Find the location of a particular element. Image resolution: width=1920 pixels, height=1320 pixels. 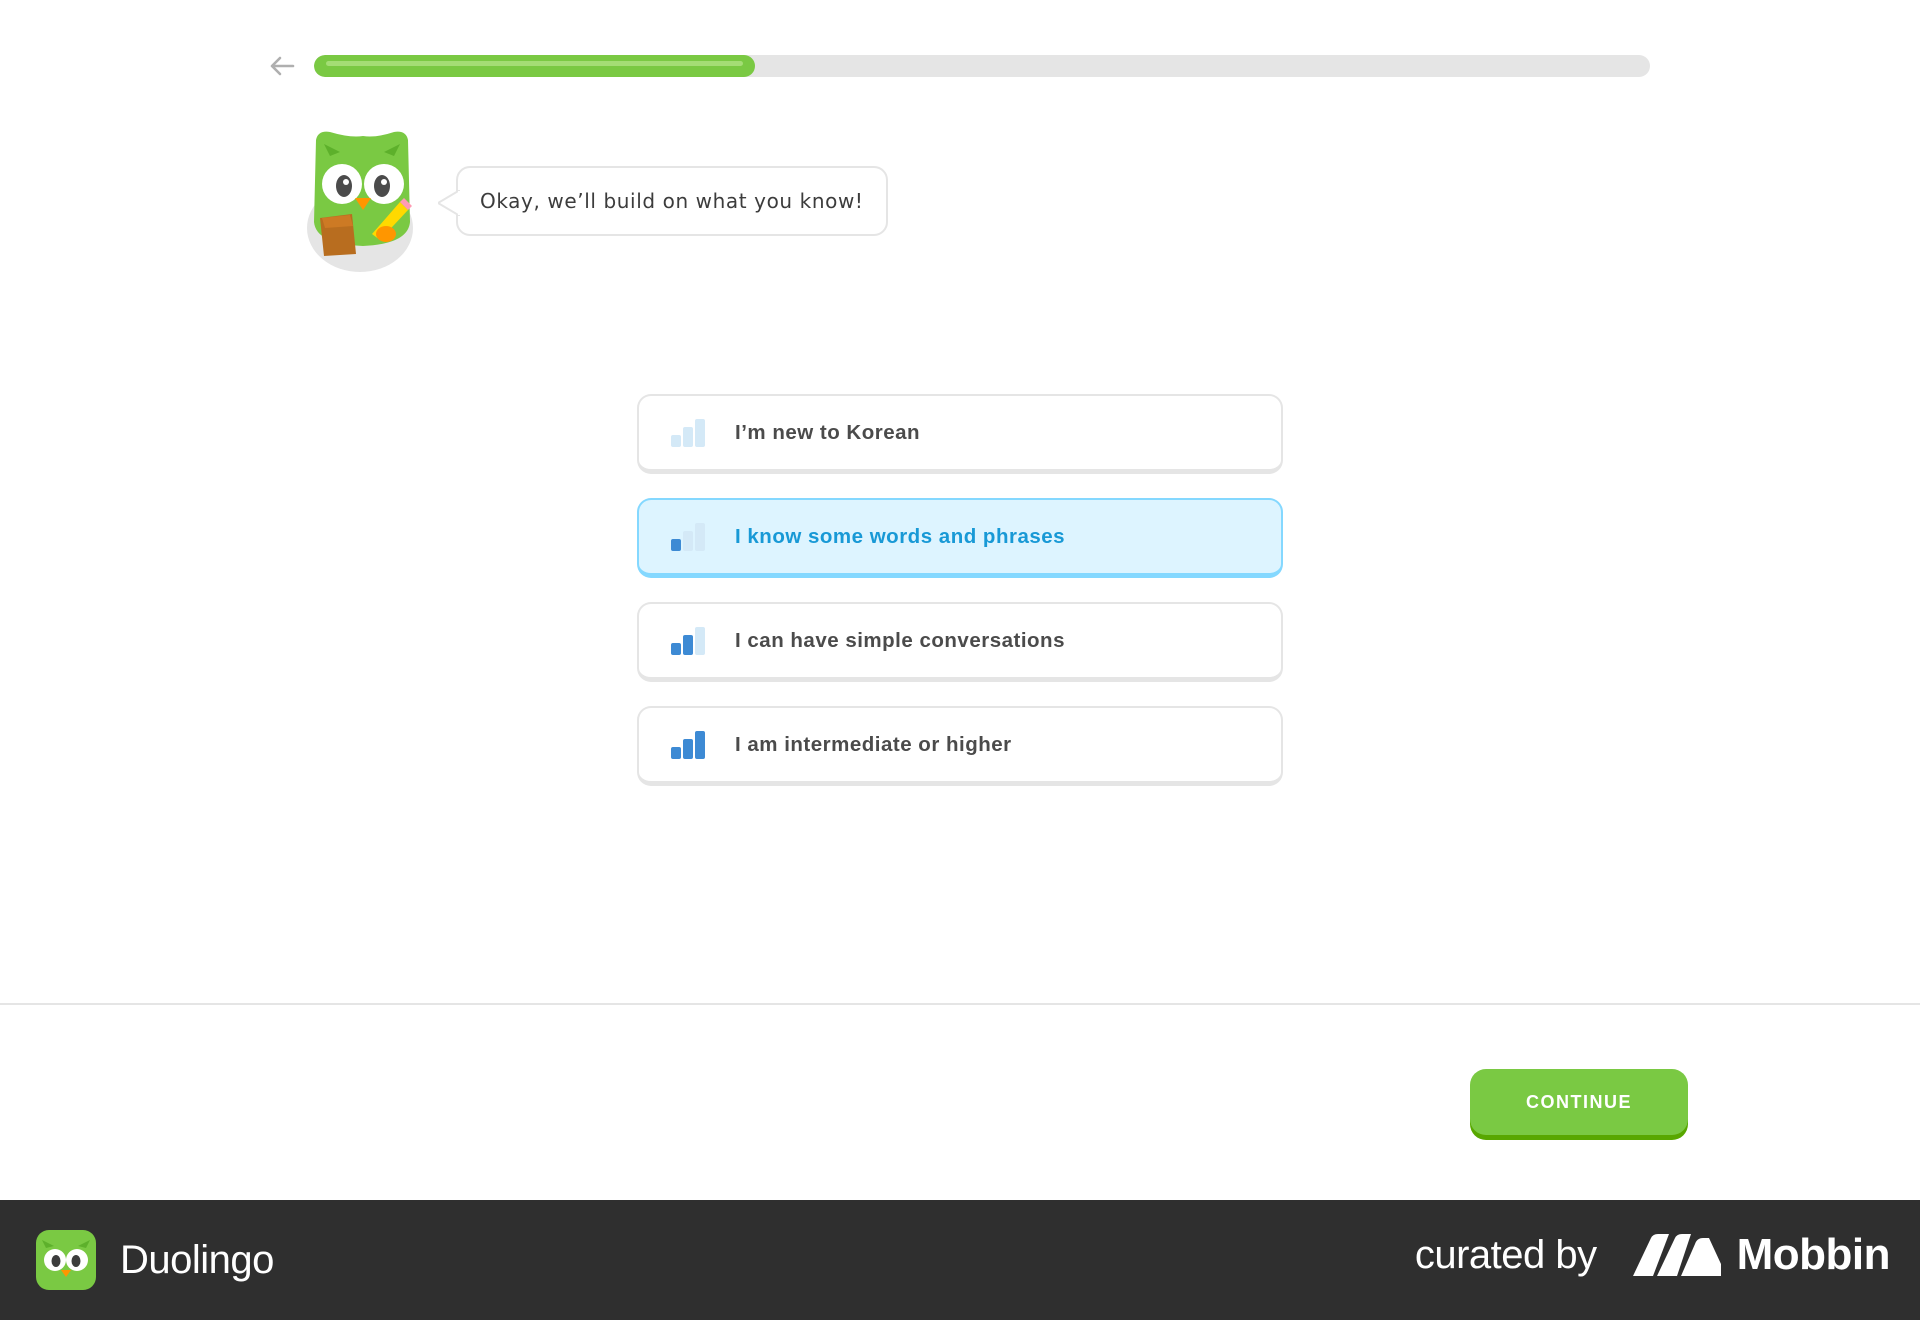

option-intermediate: I am intermediate or higher is located at coordinates (960, 746).